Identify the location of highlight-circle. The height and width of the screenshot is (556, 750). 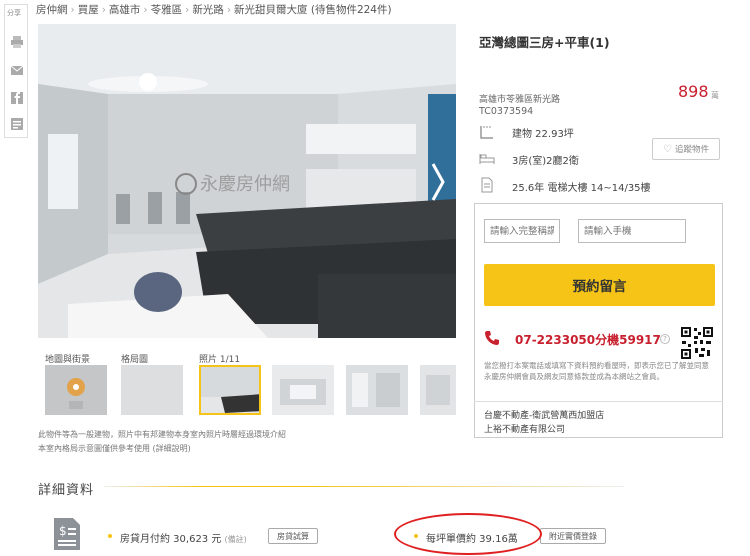
(468, 534).